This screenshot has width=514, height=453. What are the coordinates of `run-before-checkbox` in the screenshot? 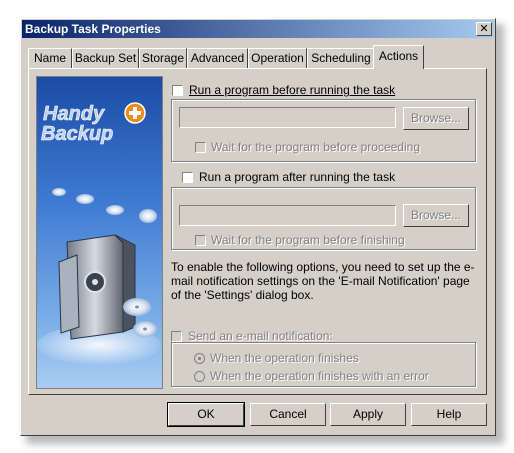 It's located at (177, 90).